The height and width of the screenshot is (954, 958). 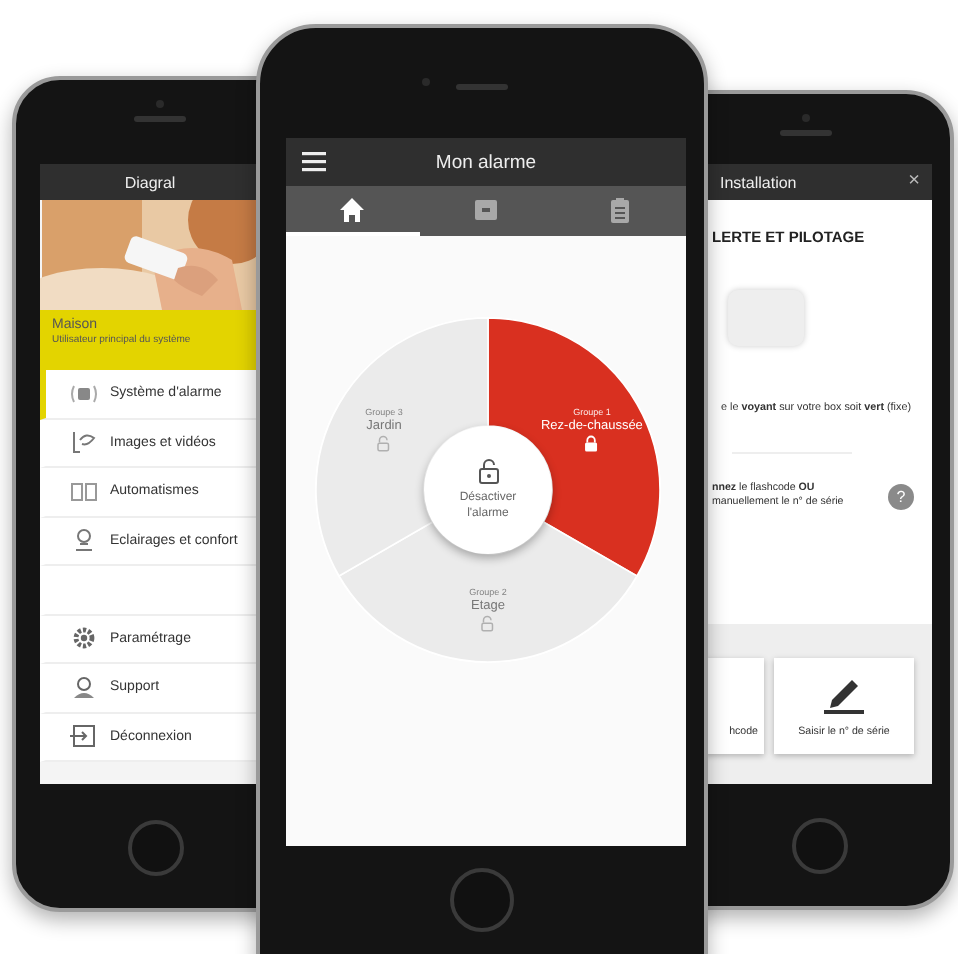 I want to click on close-button: ×, so click(x=914, y=181).